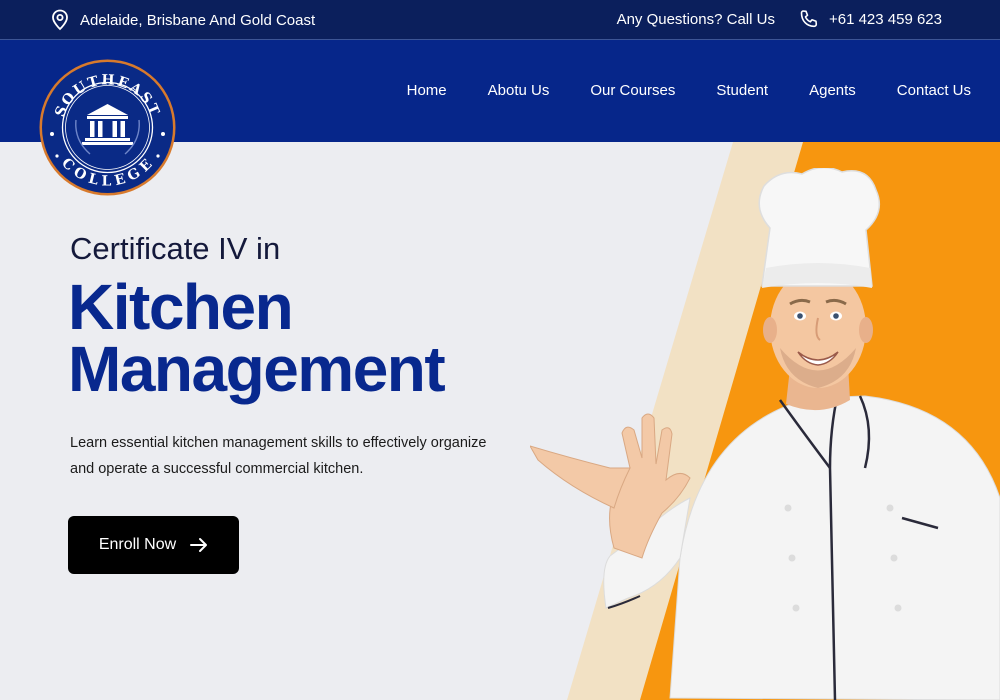 The height and width of the screenshot is (700, 1000). What do you see at coordinates (519, 90) in the screenshot?
I see `nav-item-about: Abotu Us` at bounding box center [519, 90].